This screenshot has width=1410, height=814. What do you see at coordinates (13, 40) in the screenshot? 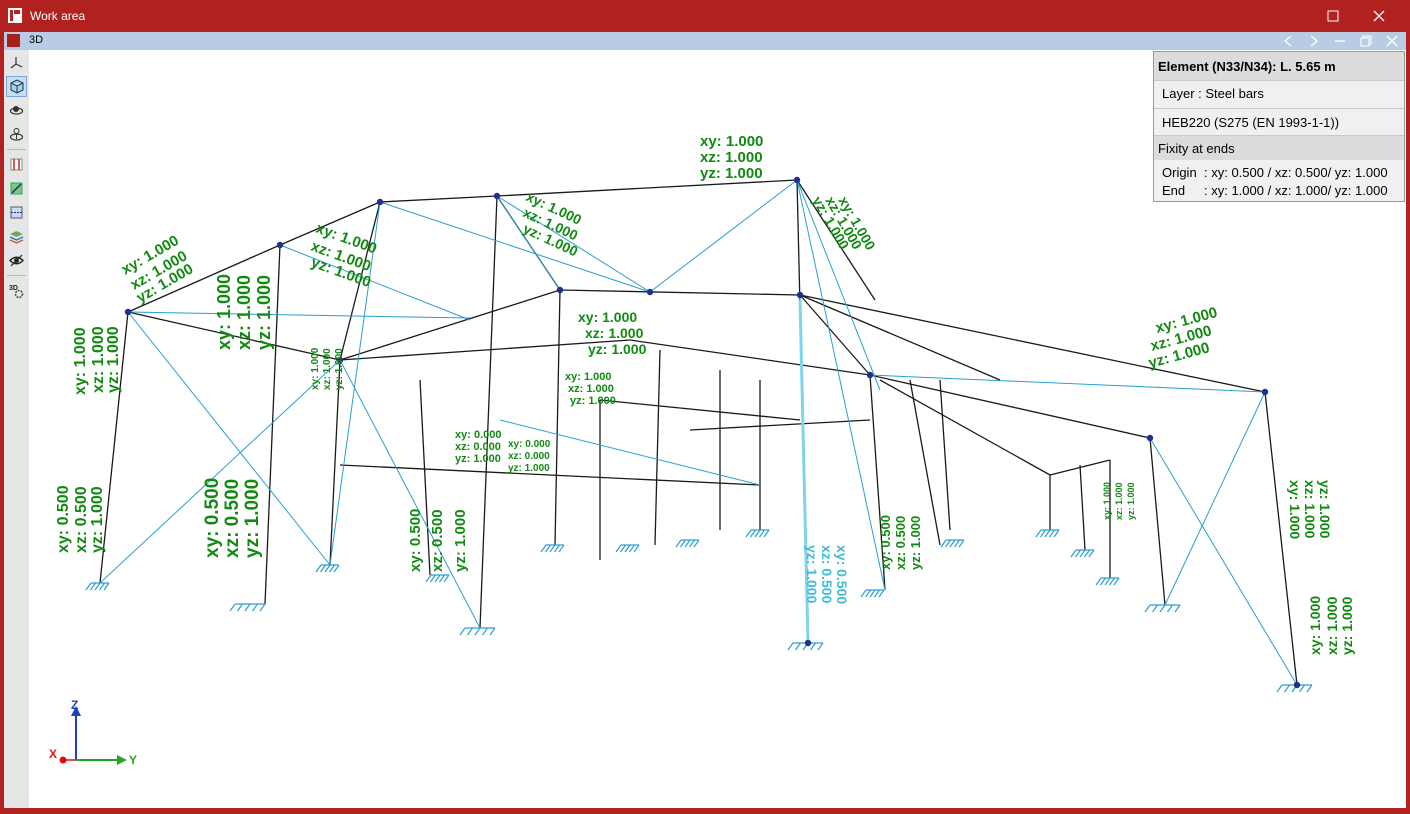
I see `view-icon` at bounding box center [13, 40].